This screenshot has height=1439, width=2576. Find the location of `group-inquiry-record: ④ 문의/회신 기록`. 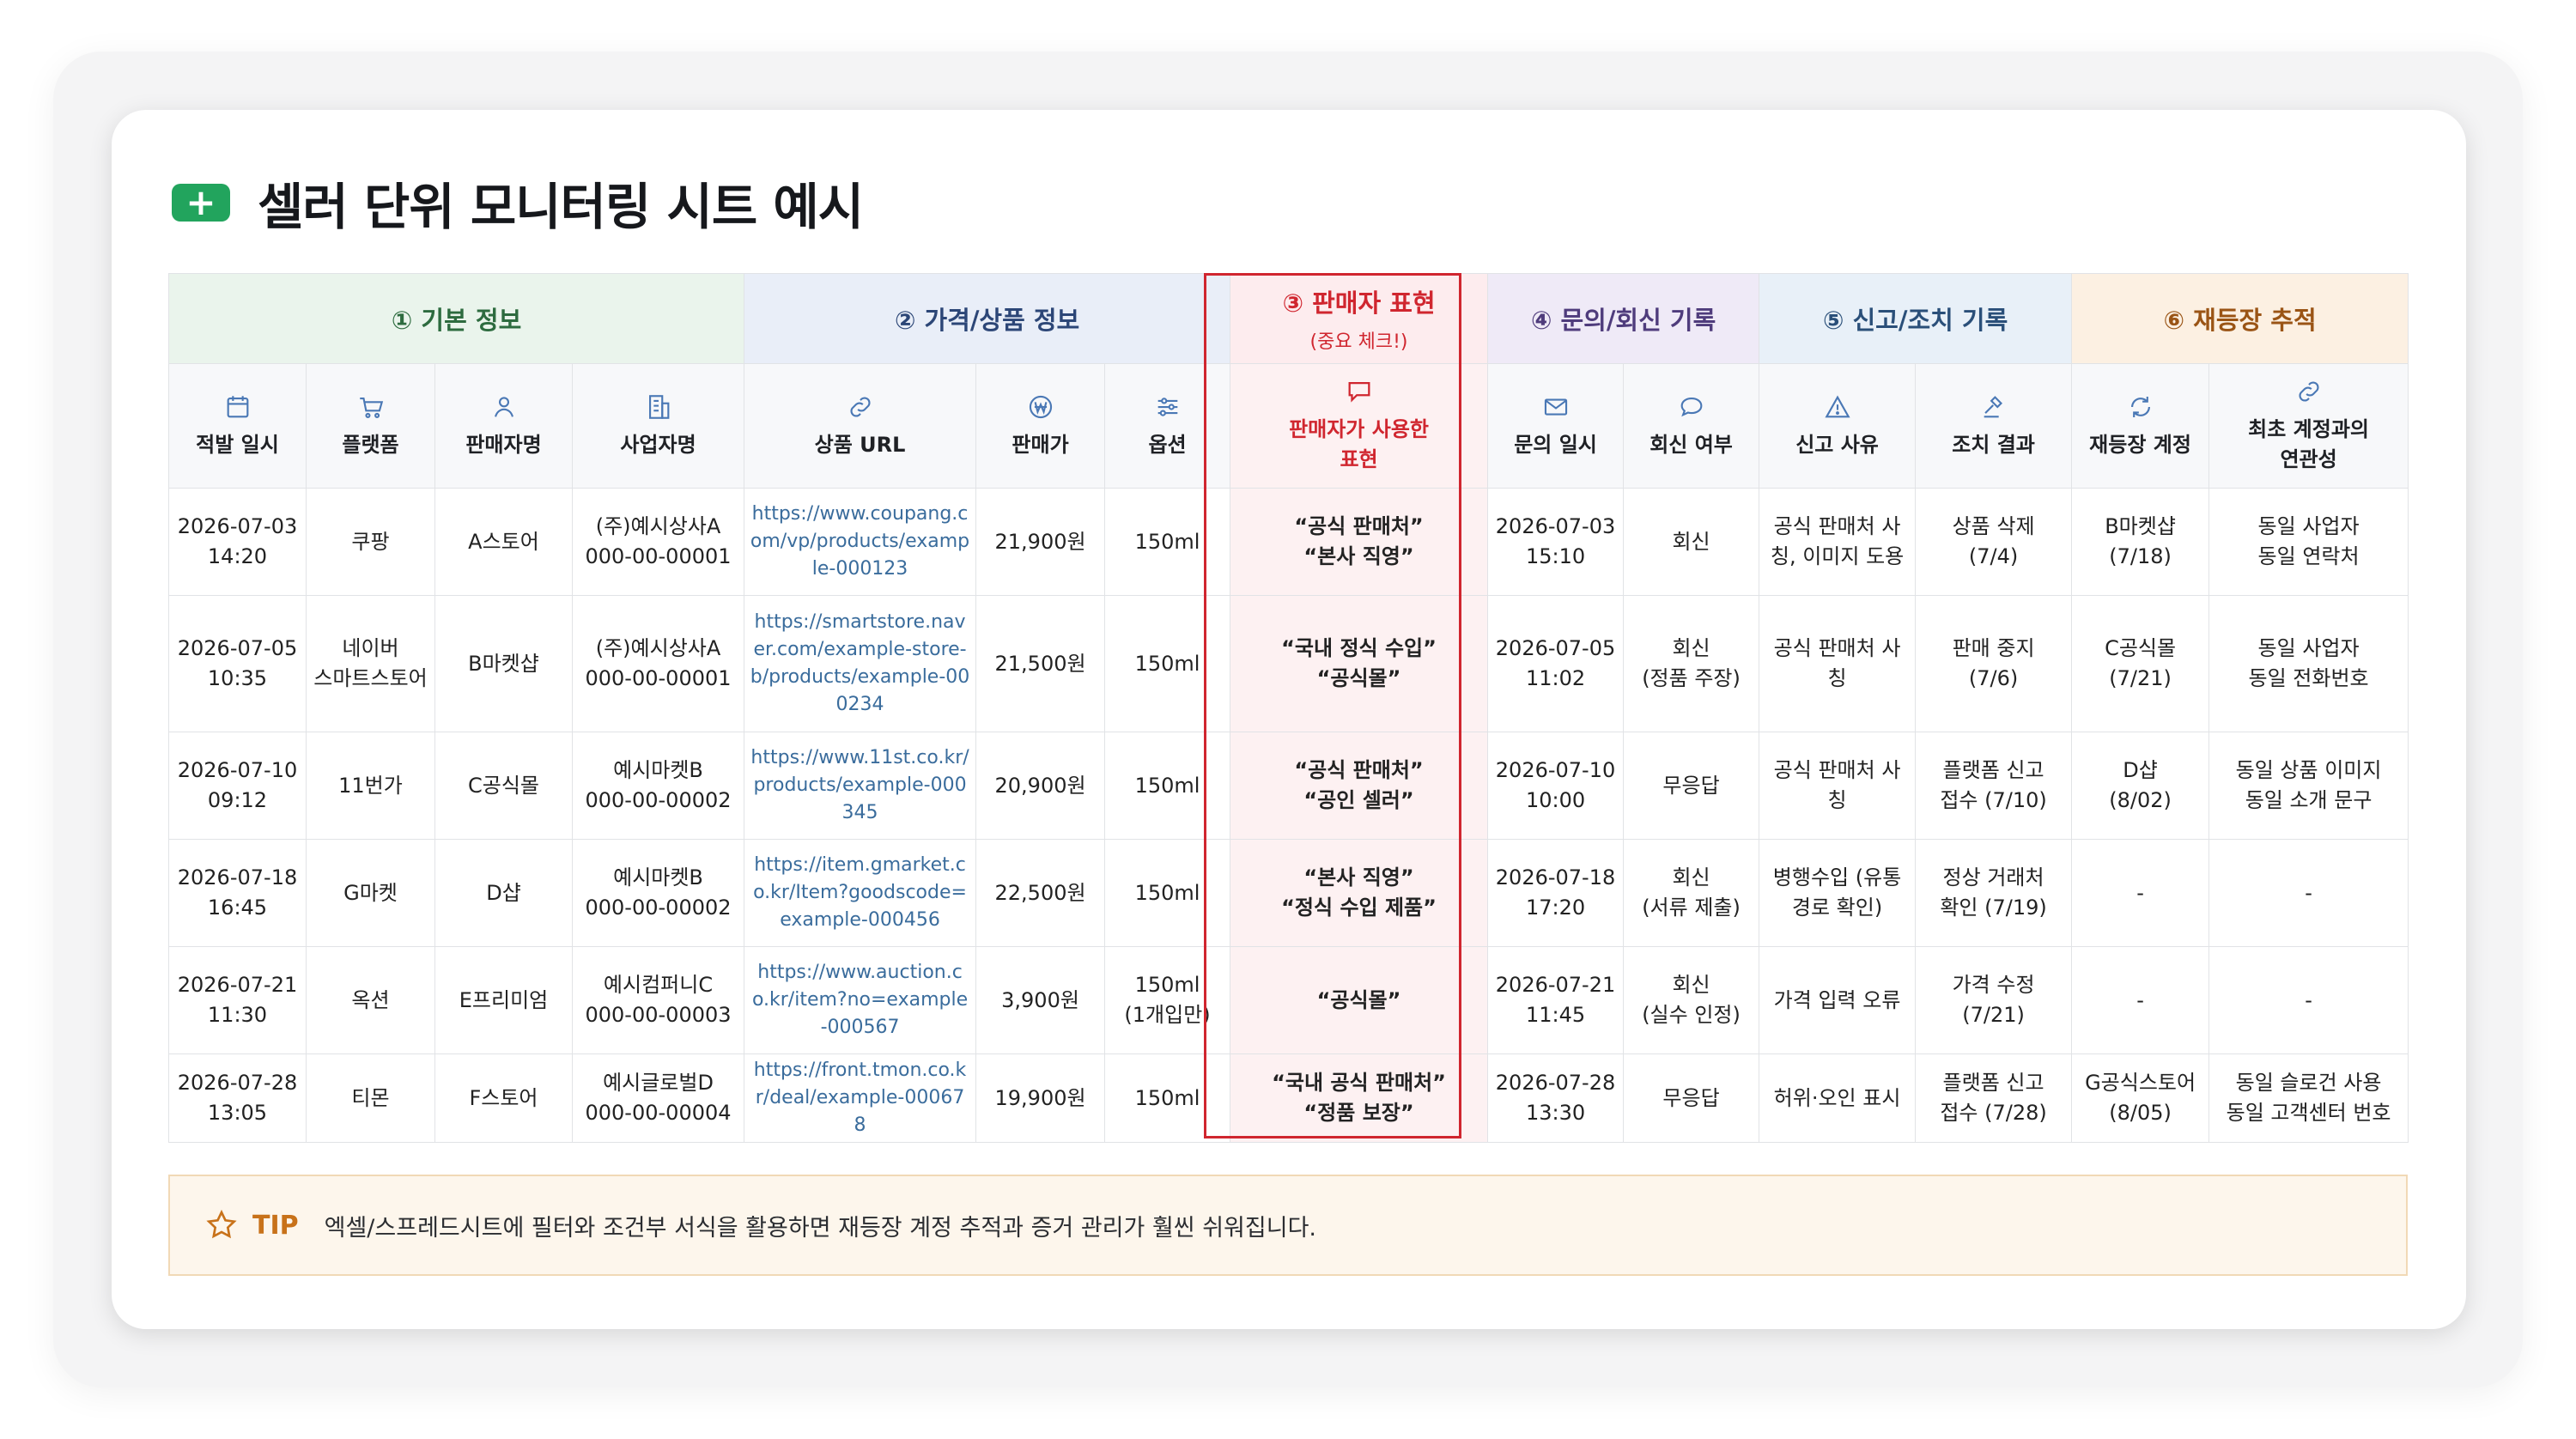

group-inquiry-record: ④ 문의/회신 기록 is located at coordinates (1623, 318).